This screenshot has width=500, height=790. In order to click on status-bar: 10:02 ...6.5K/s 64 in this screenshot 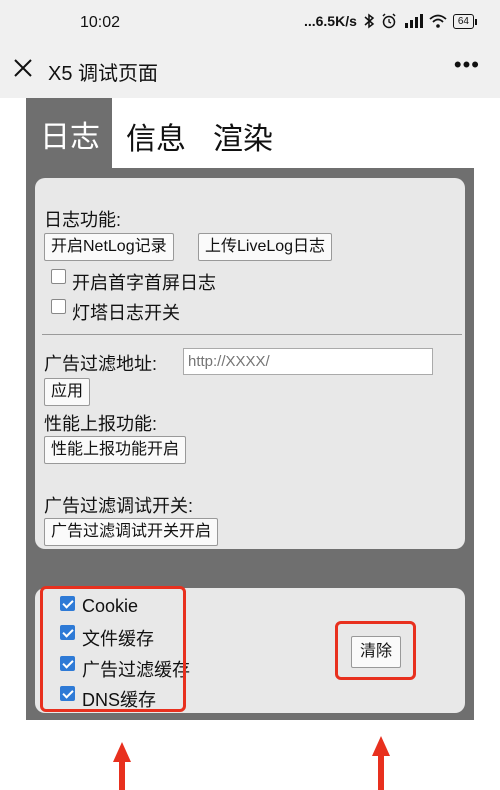, I will do `click(250, 23)`.